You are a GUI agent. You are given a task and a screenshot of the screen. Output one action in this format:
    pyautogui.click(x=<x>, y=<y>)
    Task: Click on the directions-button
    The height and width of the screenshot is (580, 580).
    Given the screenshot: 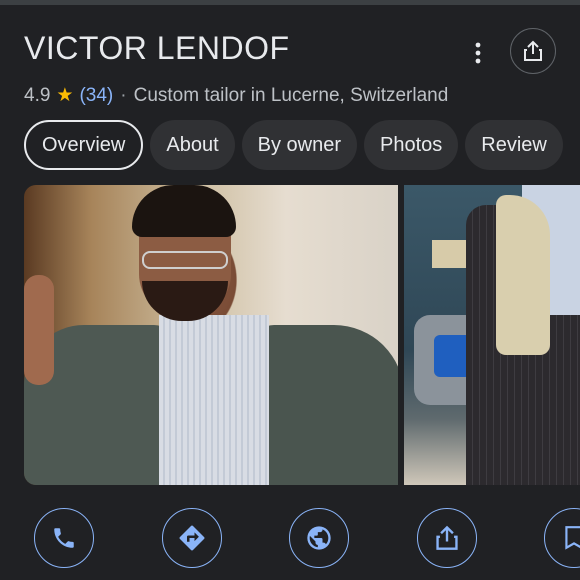 What is the action you would take?
    pyautogui.click(x=192, y=538)
    